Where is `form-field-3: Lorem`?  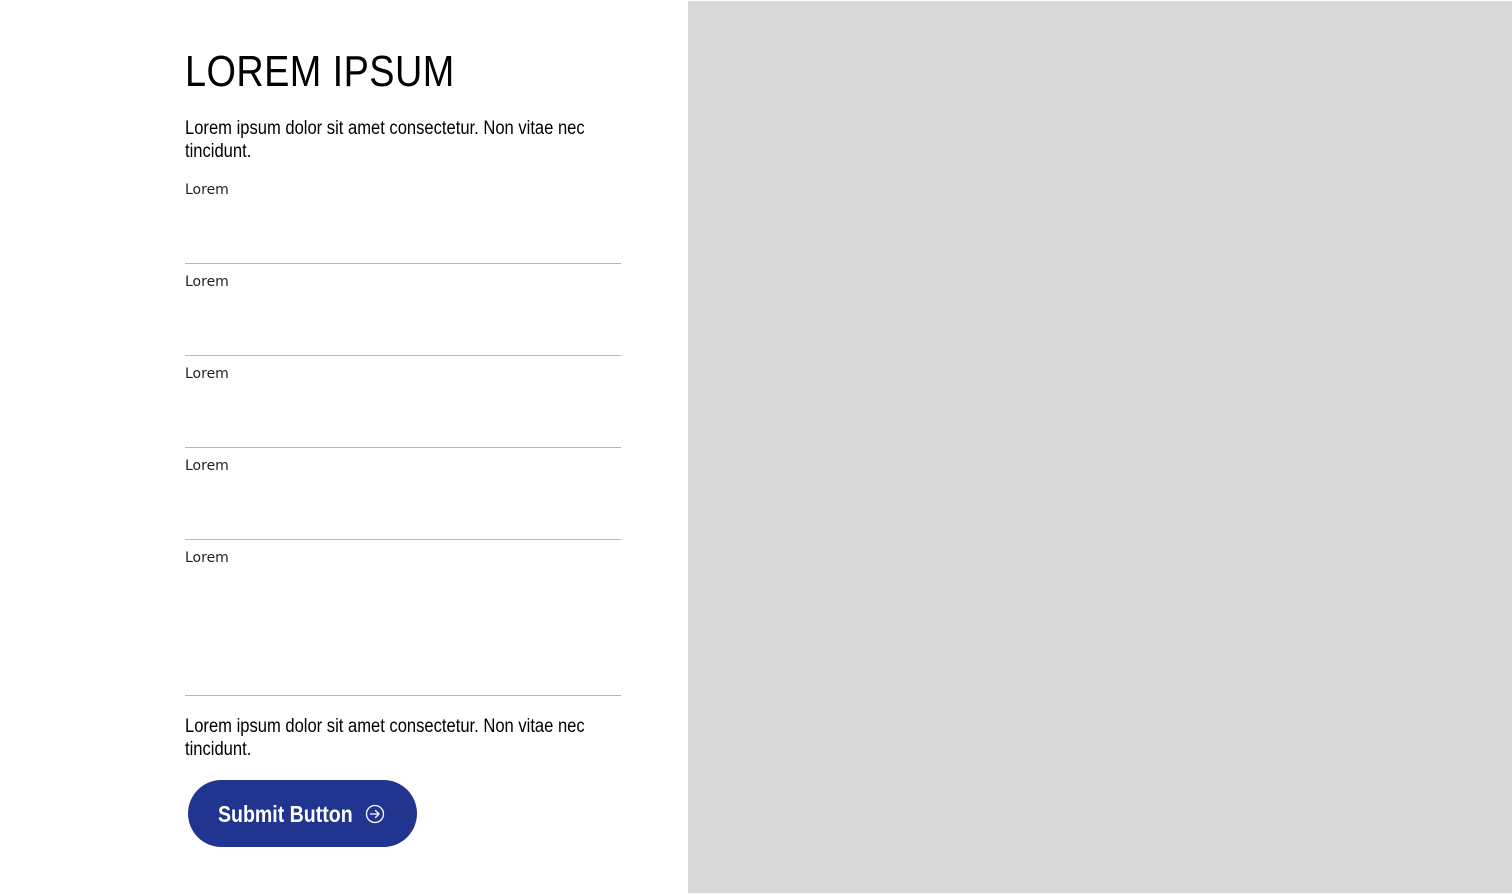
form-field-3: Lorem is located at coordinates (403, 407).